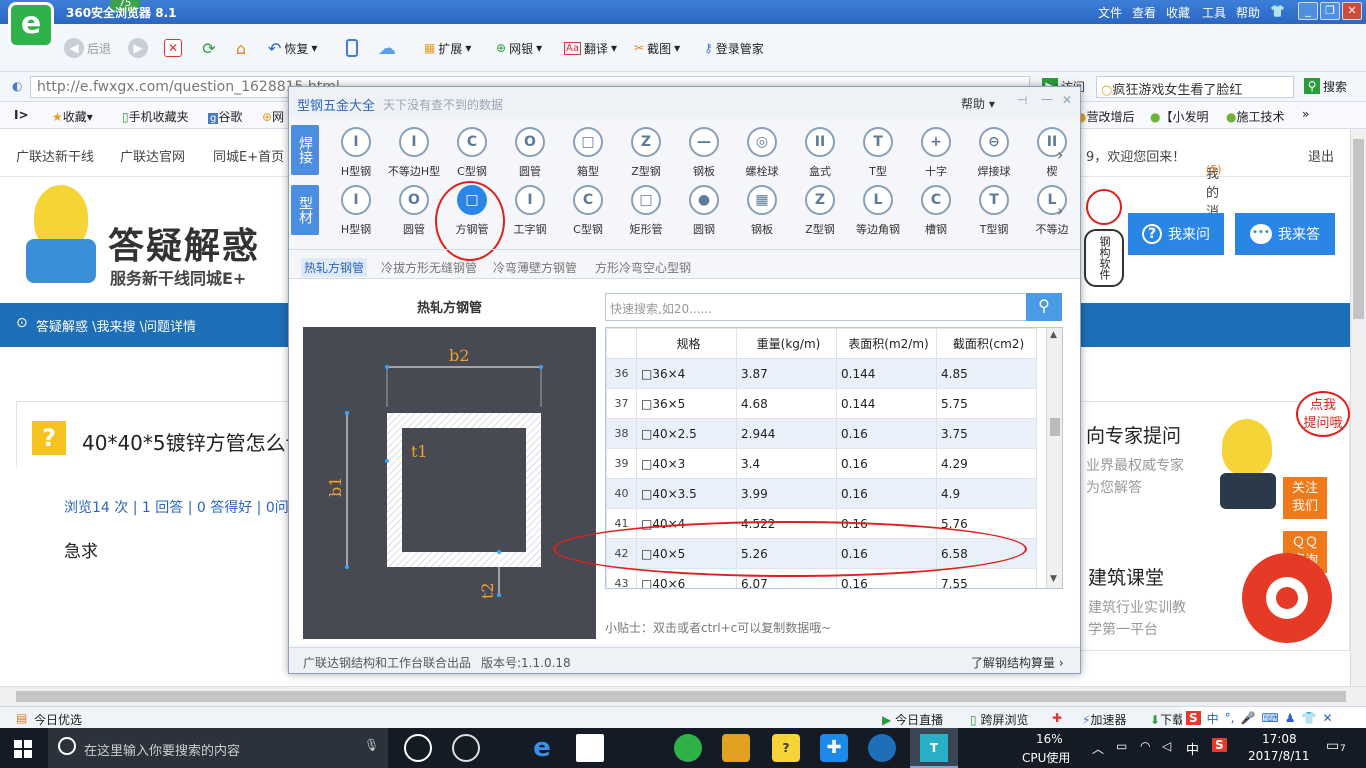 The image size is (1366, 768). Describe the element at coordinates (305, 150) in the screenshot. I see `category-weld: 焊接` at that location.